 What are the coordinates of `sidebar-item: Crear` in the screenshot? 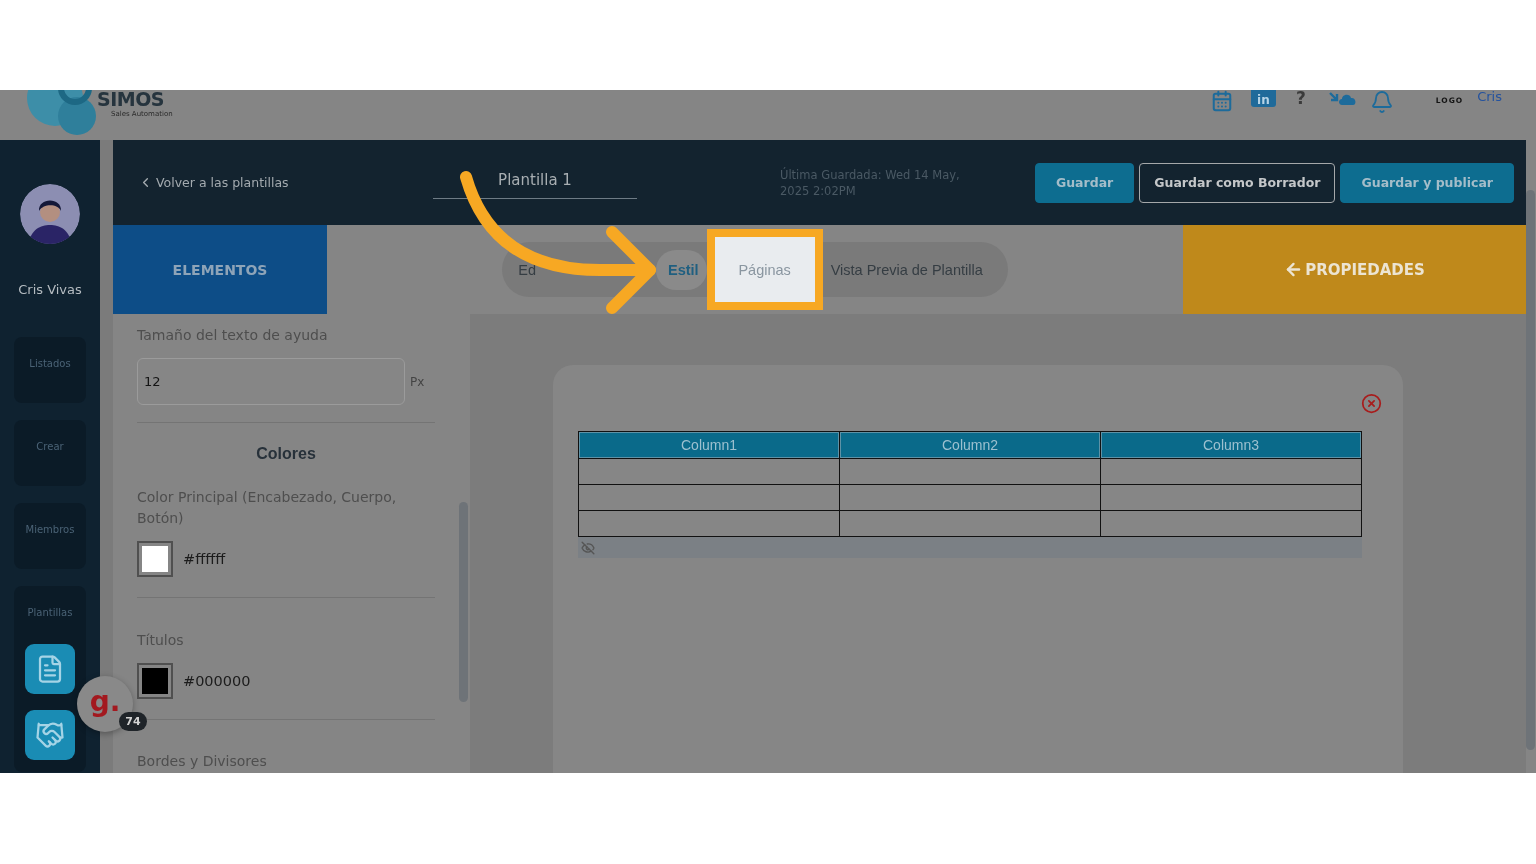 It's located at (50, 453).